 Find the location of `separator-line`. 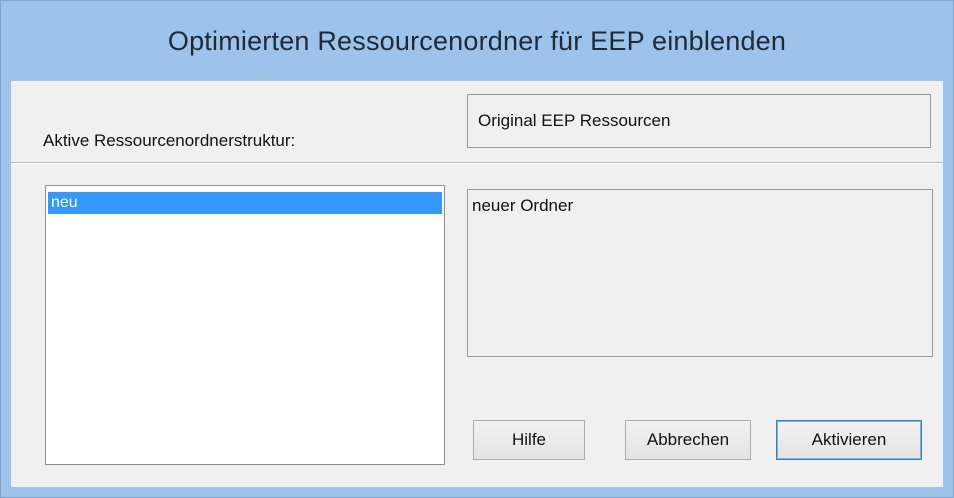

separator-line is located at coordinates (477, 163).